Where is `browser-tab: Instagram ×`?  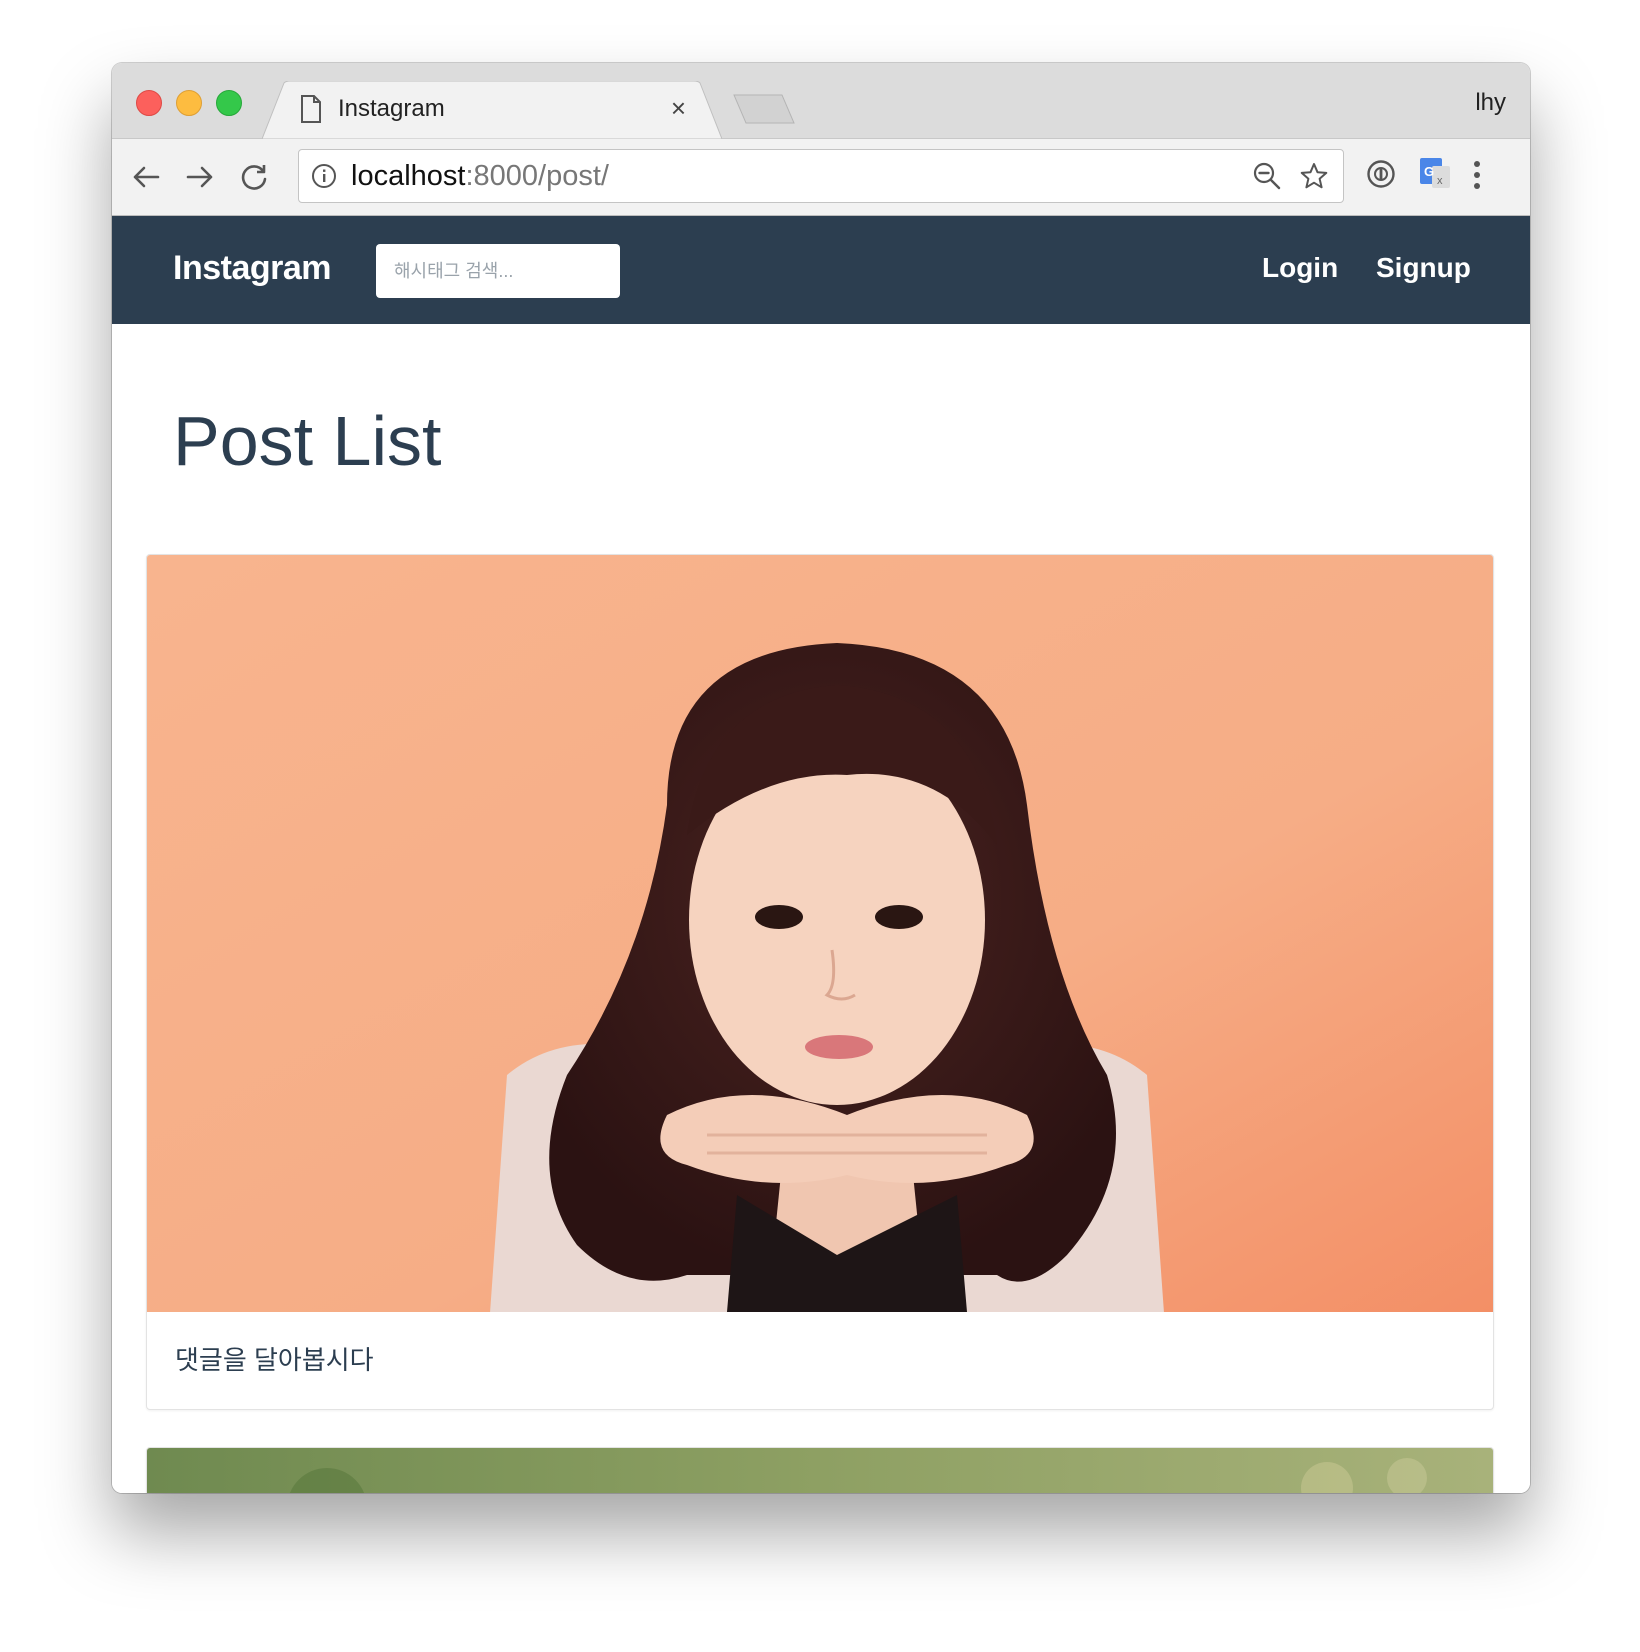 browser-tab: Instagram × is located at coordinates (492, 110).